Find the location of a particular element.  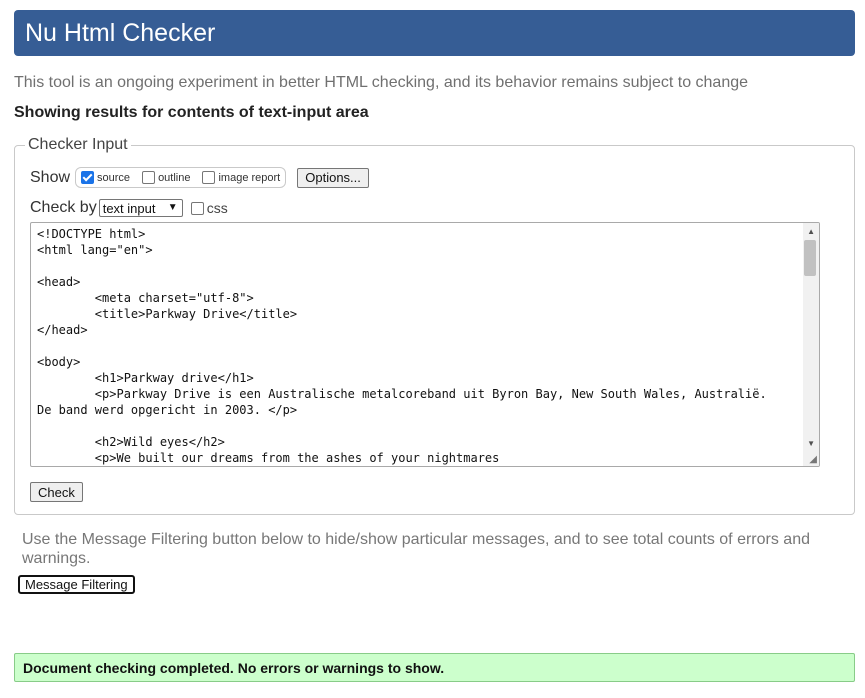

check-by-select: text input ▼ is located at coordinates (140, 208).